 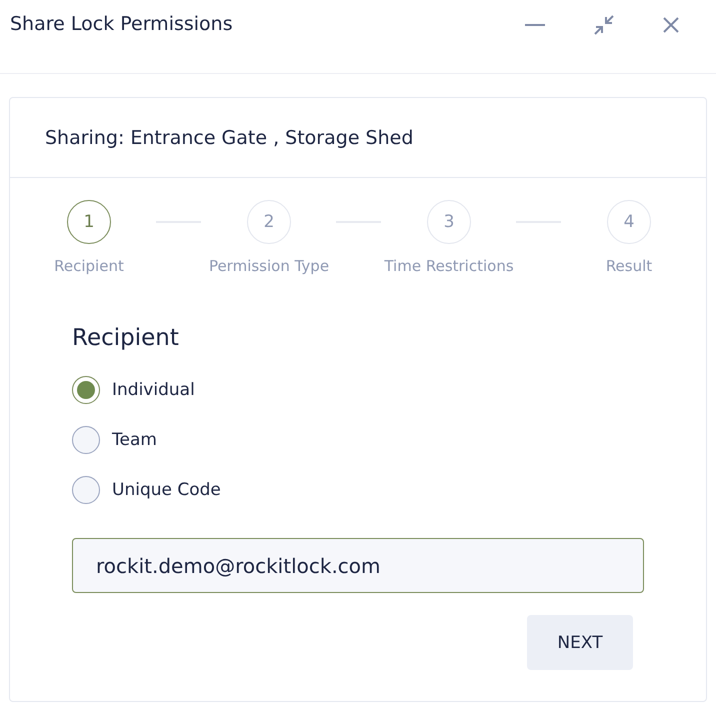 What do you see at coordinates (535, 25) in the screenshot?
I see `minimize-icon` at bounding box center [535, 25].